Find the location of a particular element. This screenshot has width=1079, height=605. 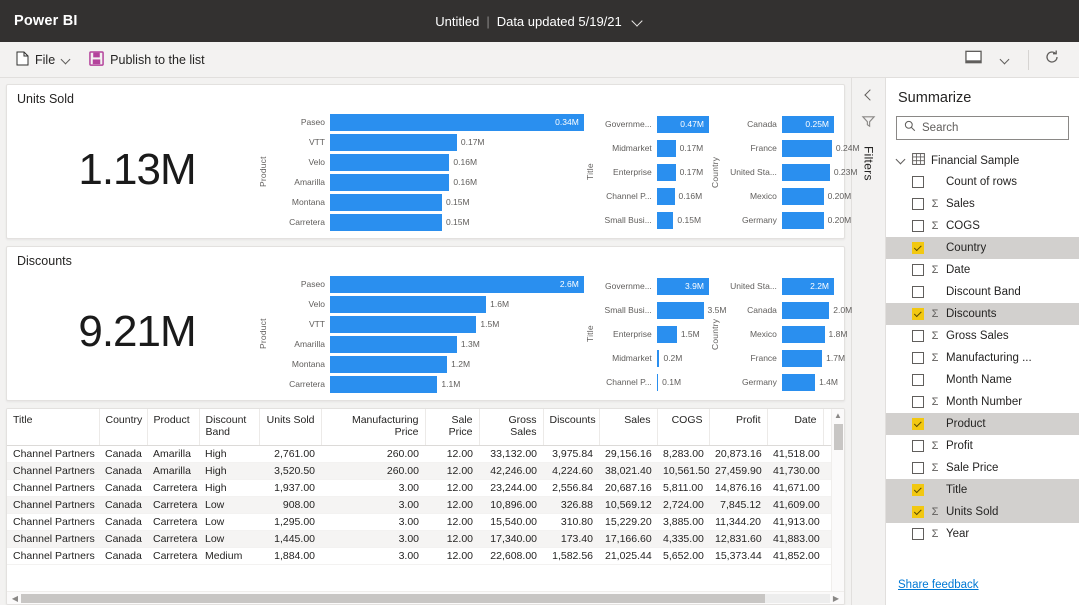

search-input is located at coordinates (999, 128).